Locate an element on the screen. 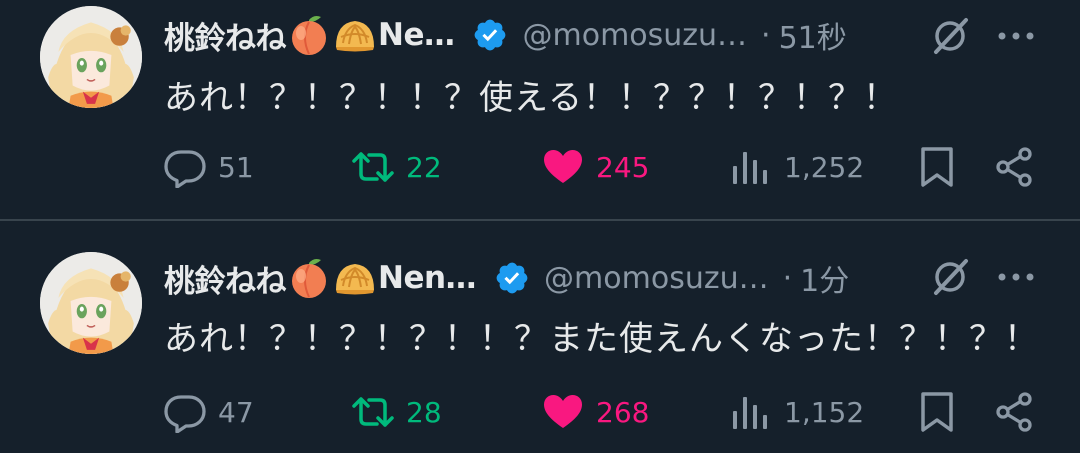 The height and width of the screenshot is (453, 1080). like-button: 245 is located at coordinates (595, 167).